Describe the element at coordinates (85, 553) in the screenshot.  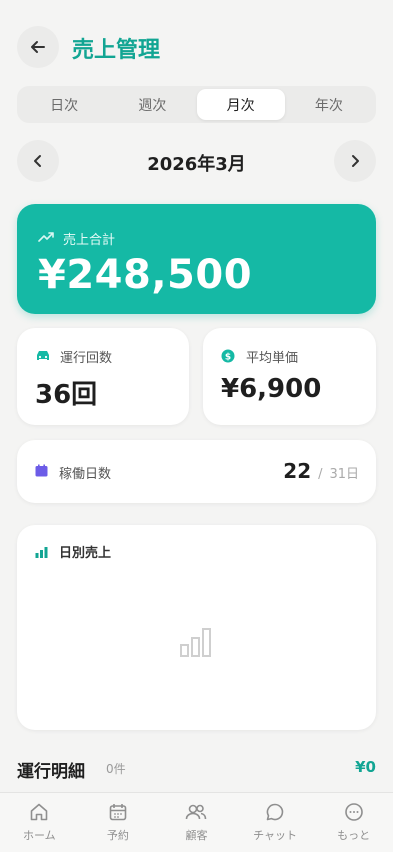
I see `daily-sales-title: 日別売上` at that location.